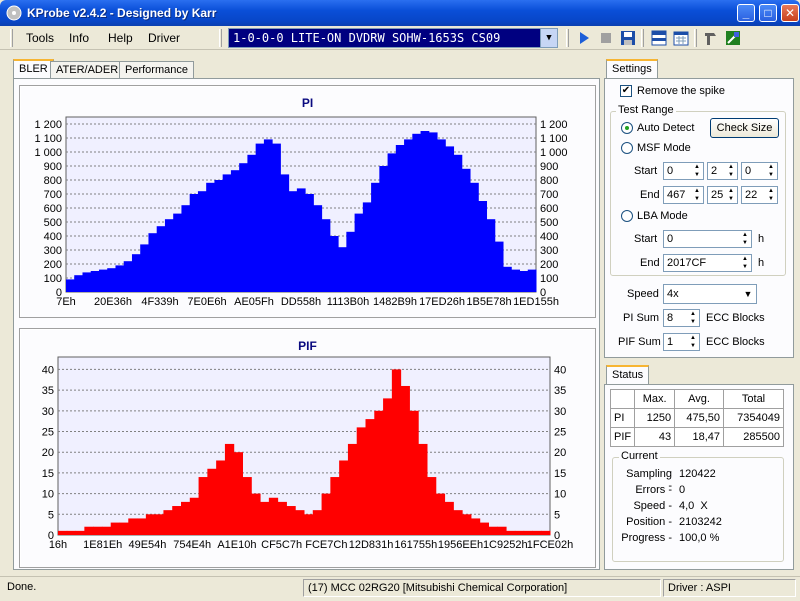  What do you see at coordinates (790, 13) in the screenshot?
I see `close-button: ✕` at bounding box center [790, 13].